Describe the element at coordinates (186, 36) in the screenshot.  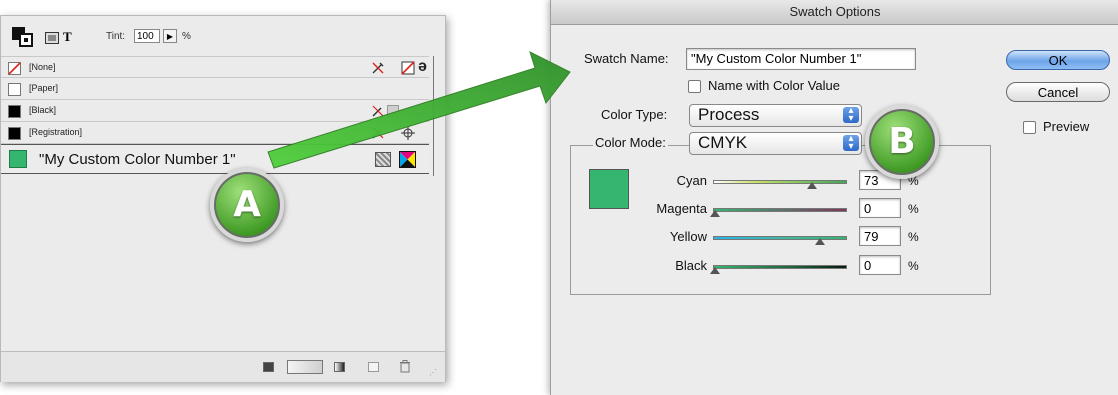
I see `tint-unit: %` at that location.